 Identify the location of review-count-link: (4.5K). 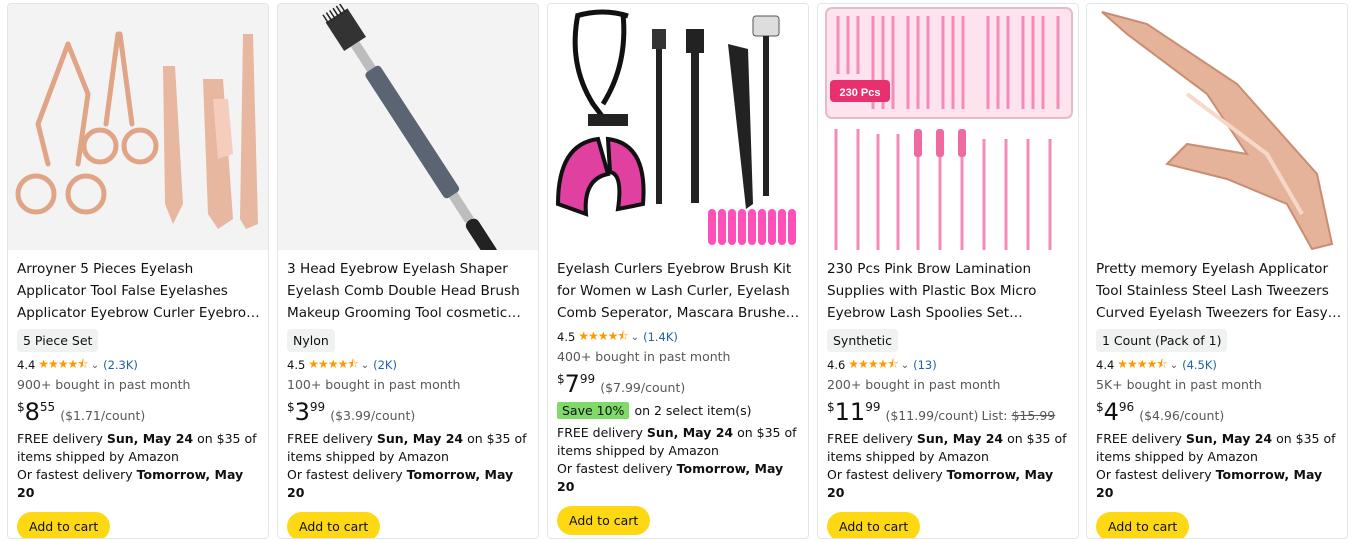
(1199, 365).